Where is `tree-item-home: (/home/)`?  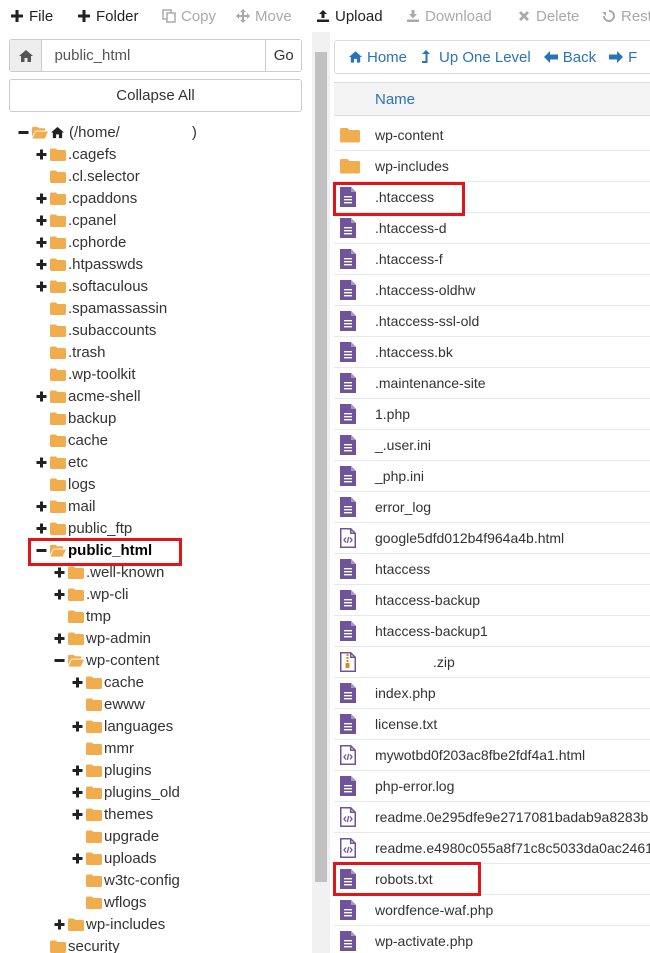 tree-item-home: (/home/) is located at coordinates (107, 132).